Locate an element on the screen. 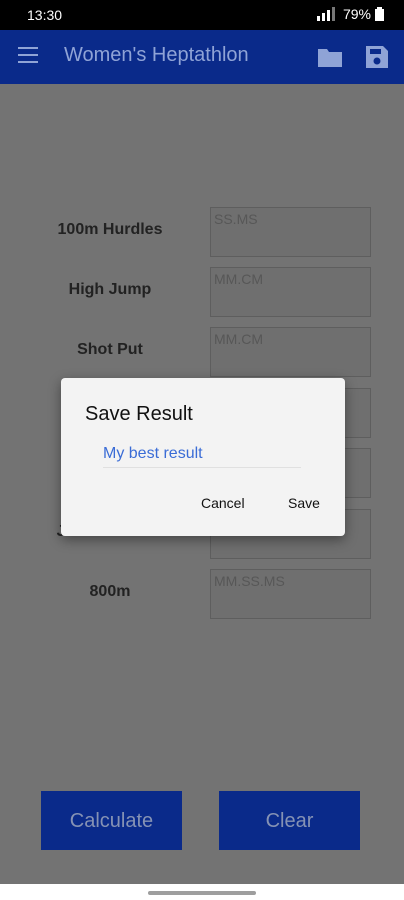 This screenshot has width=404, height=900. status-icons: 79% is located at coordinates (350, 14).